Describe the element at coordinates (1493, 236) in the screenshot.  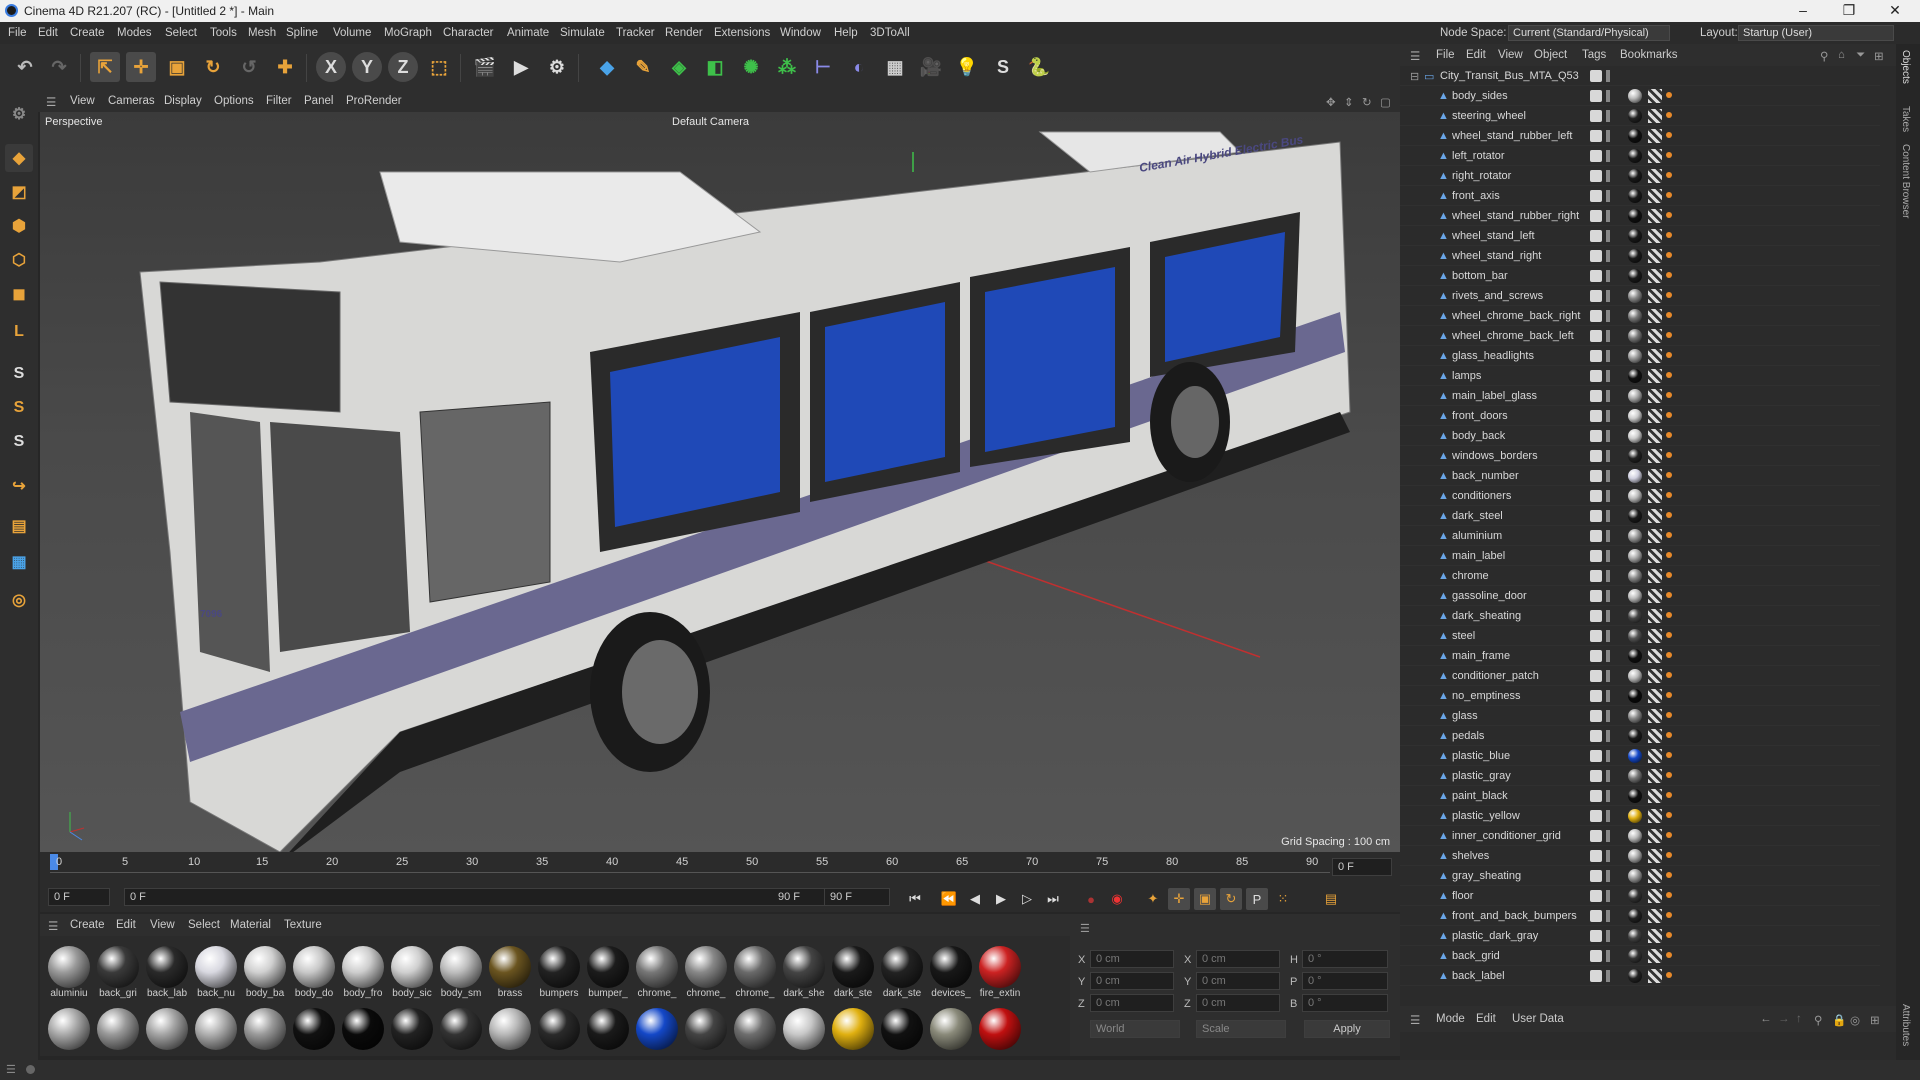
I see `object-name: wheel_stand_left` at that location.